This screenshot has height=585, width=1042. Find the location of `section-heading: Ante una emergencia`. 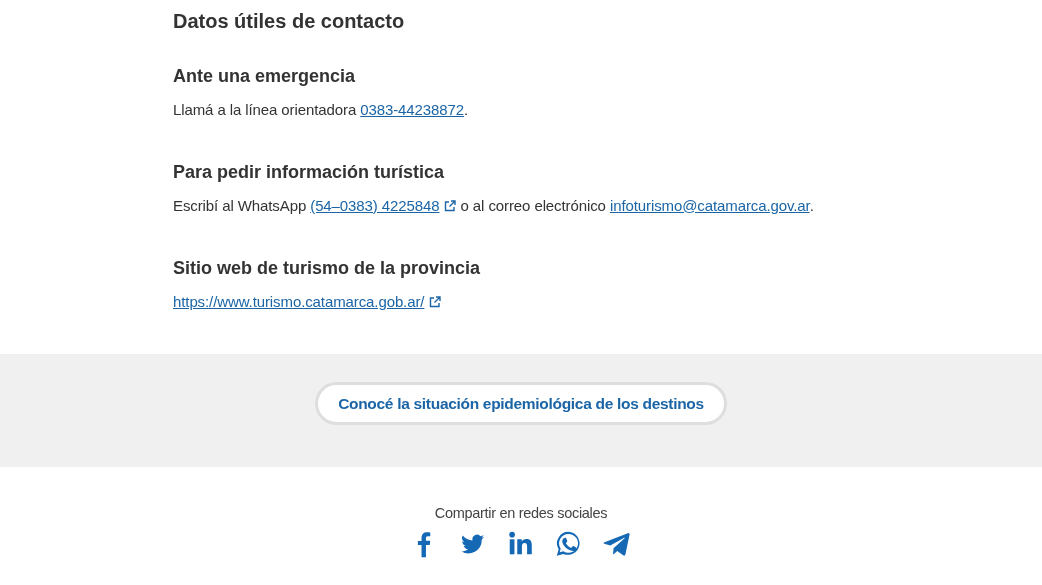

section-heading: Ante una emergencia is located at coordinates (265, 77).